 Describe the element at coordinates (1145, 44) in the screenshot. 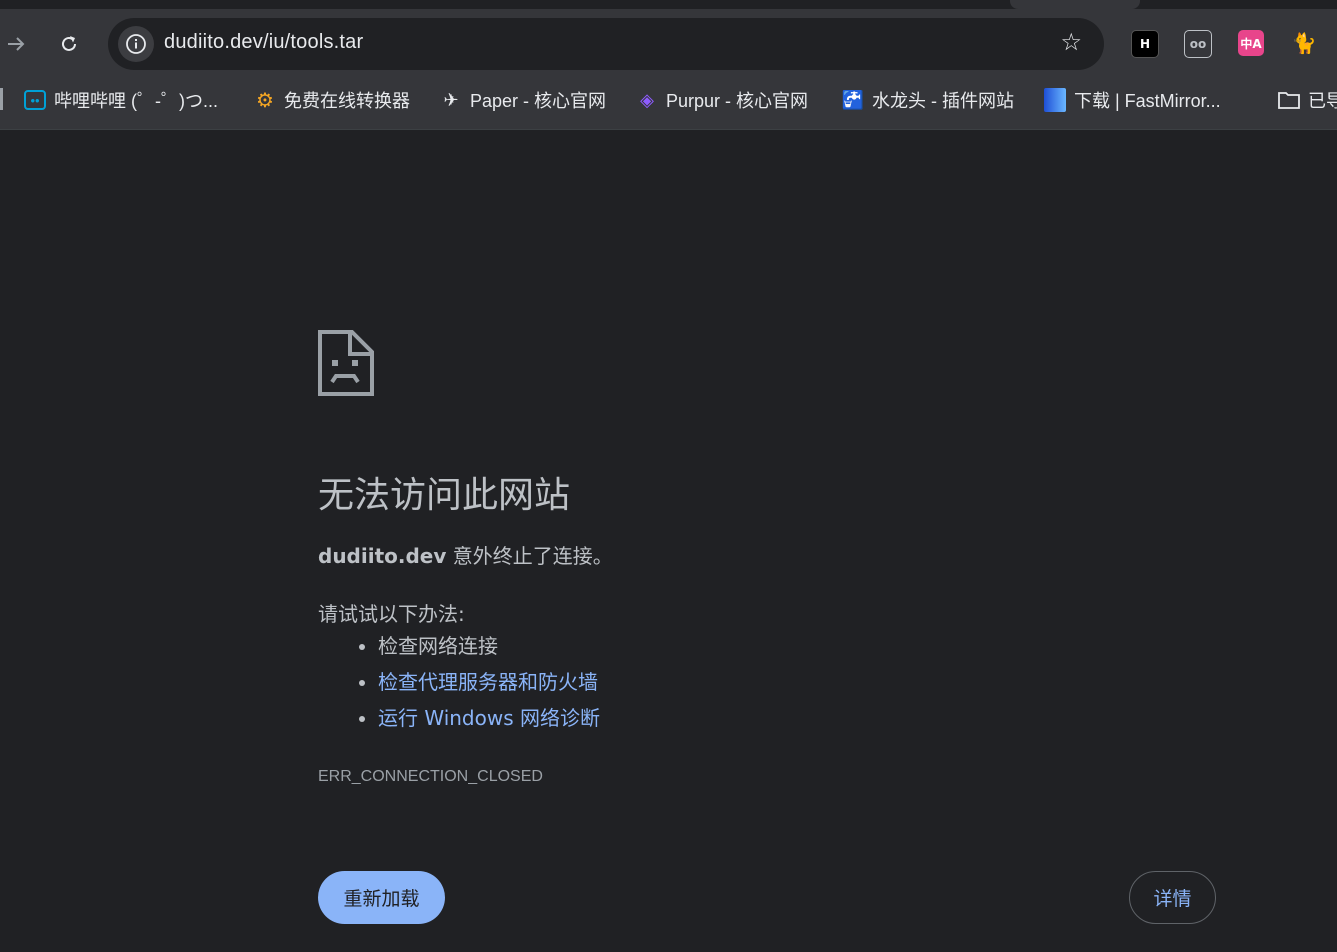

I see `h-extension-icon: H` at that location.